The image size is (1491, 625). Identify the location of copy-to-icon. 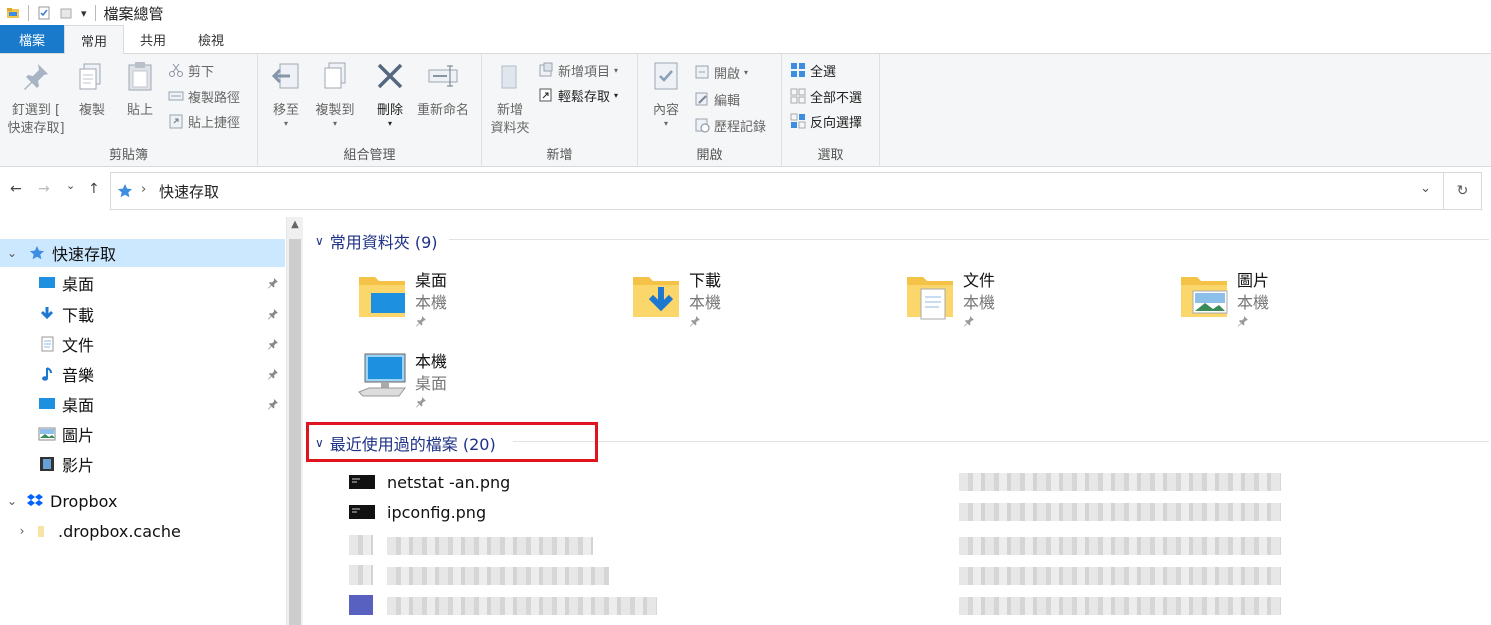
(335, 75).